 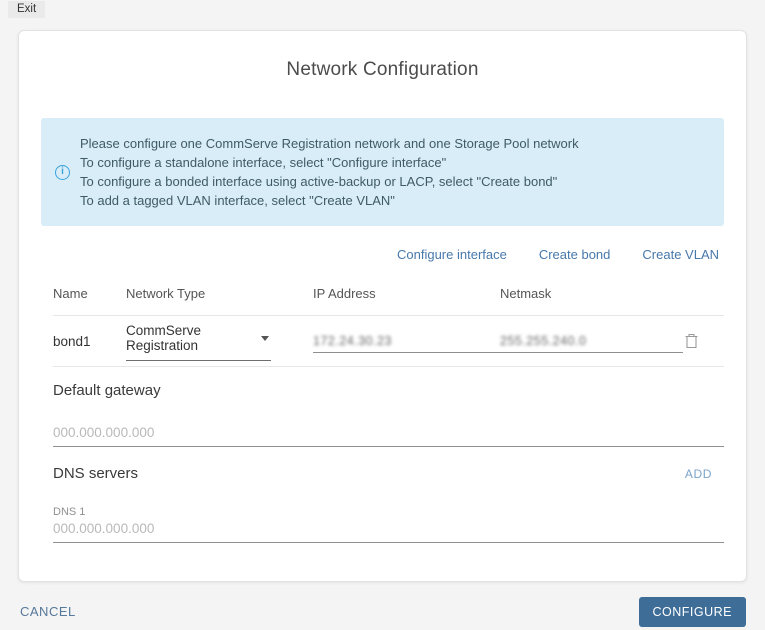 I want to click on delete-interface-button, so click(x=691, y=341).